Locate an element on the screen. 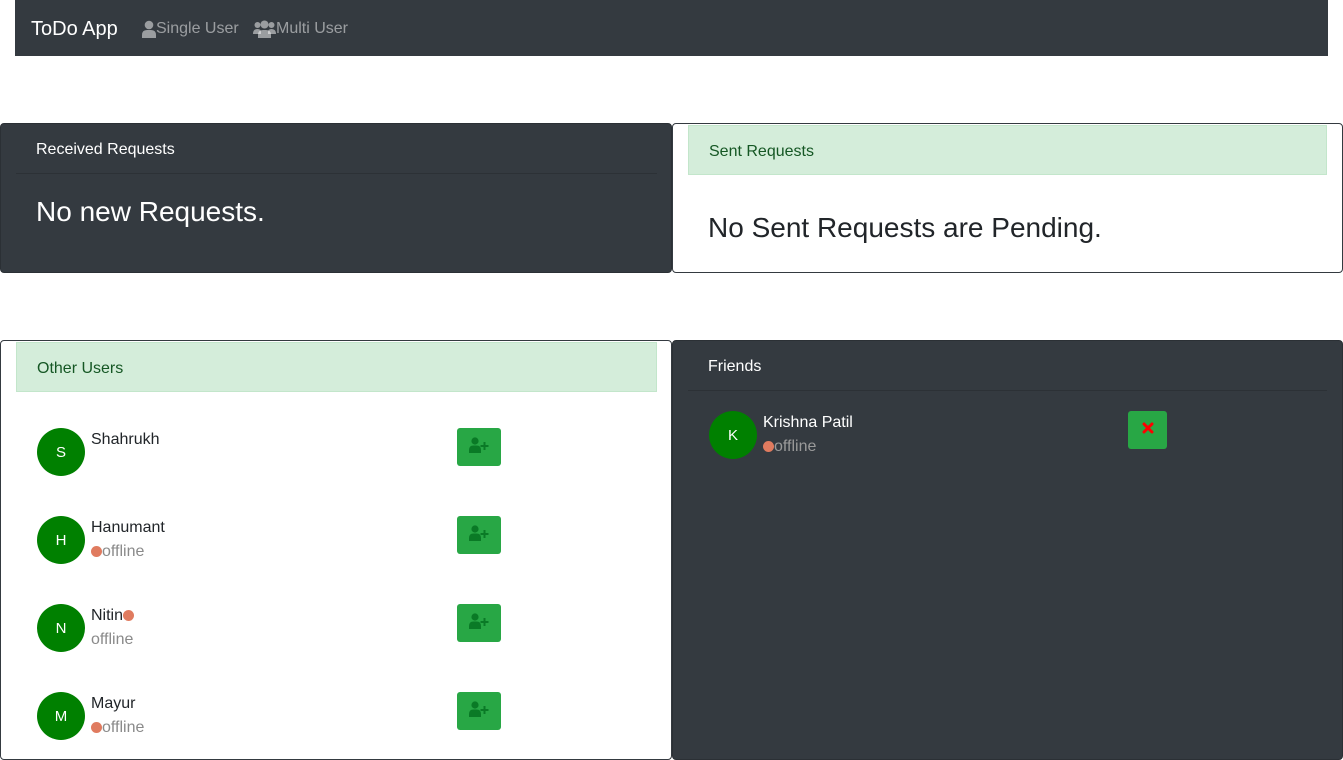  received-requests-header: Received Requests is located at coordinates (336, 149).